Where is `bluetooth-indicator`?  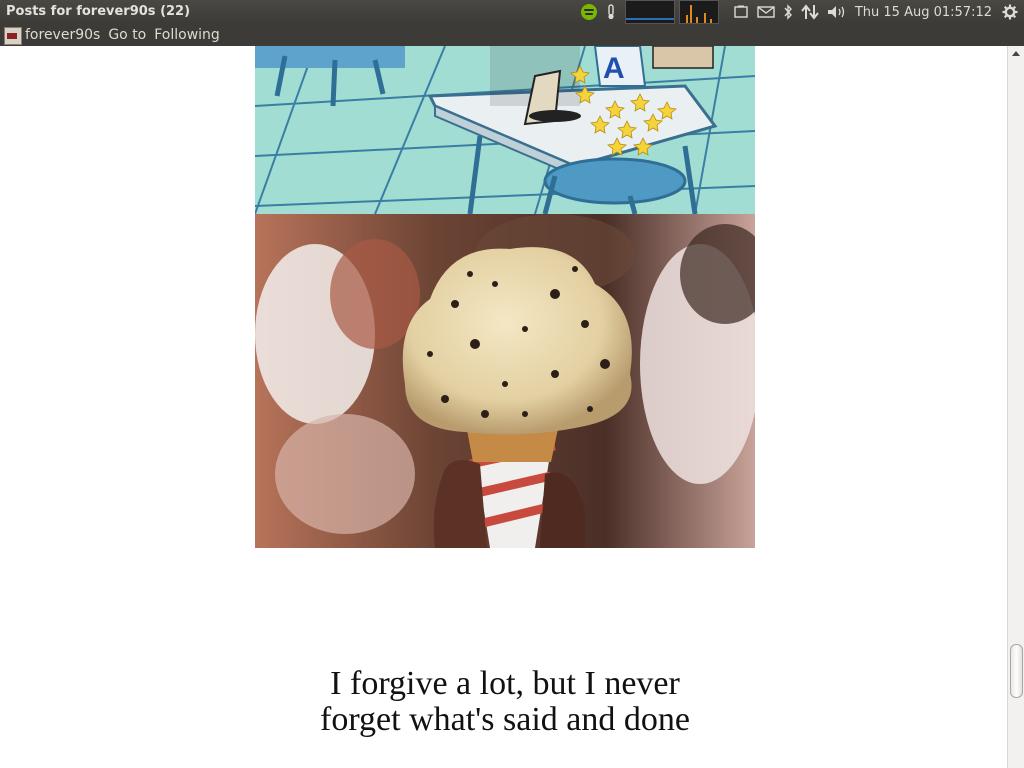 bluetooth-indicator is located at coordinates (788, 12).